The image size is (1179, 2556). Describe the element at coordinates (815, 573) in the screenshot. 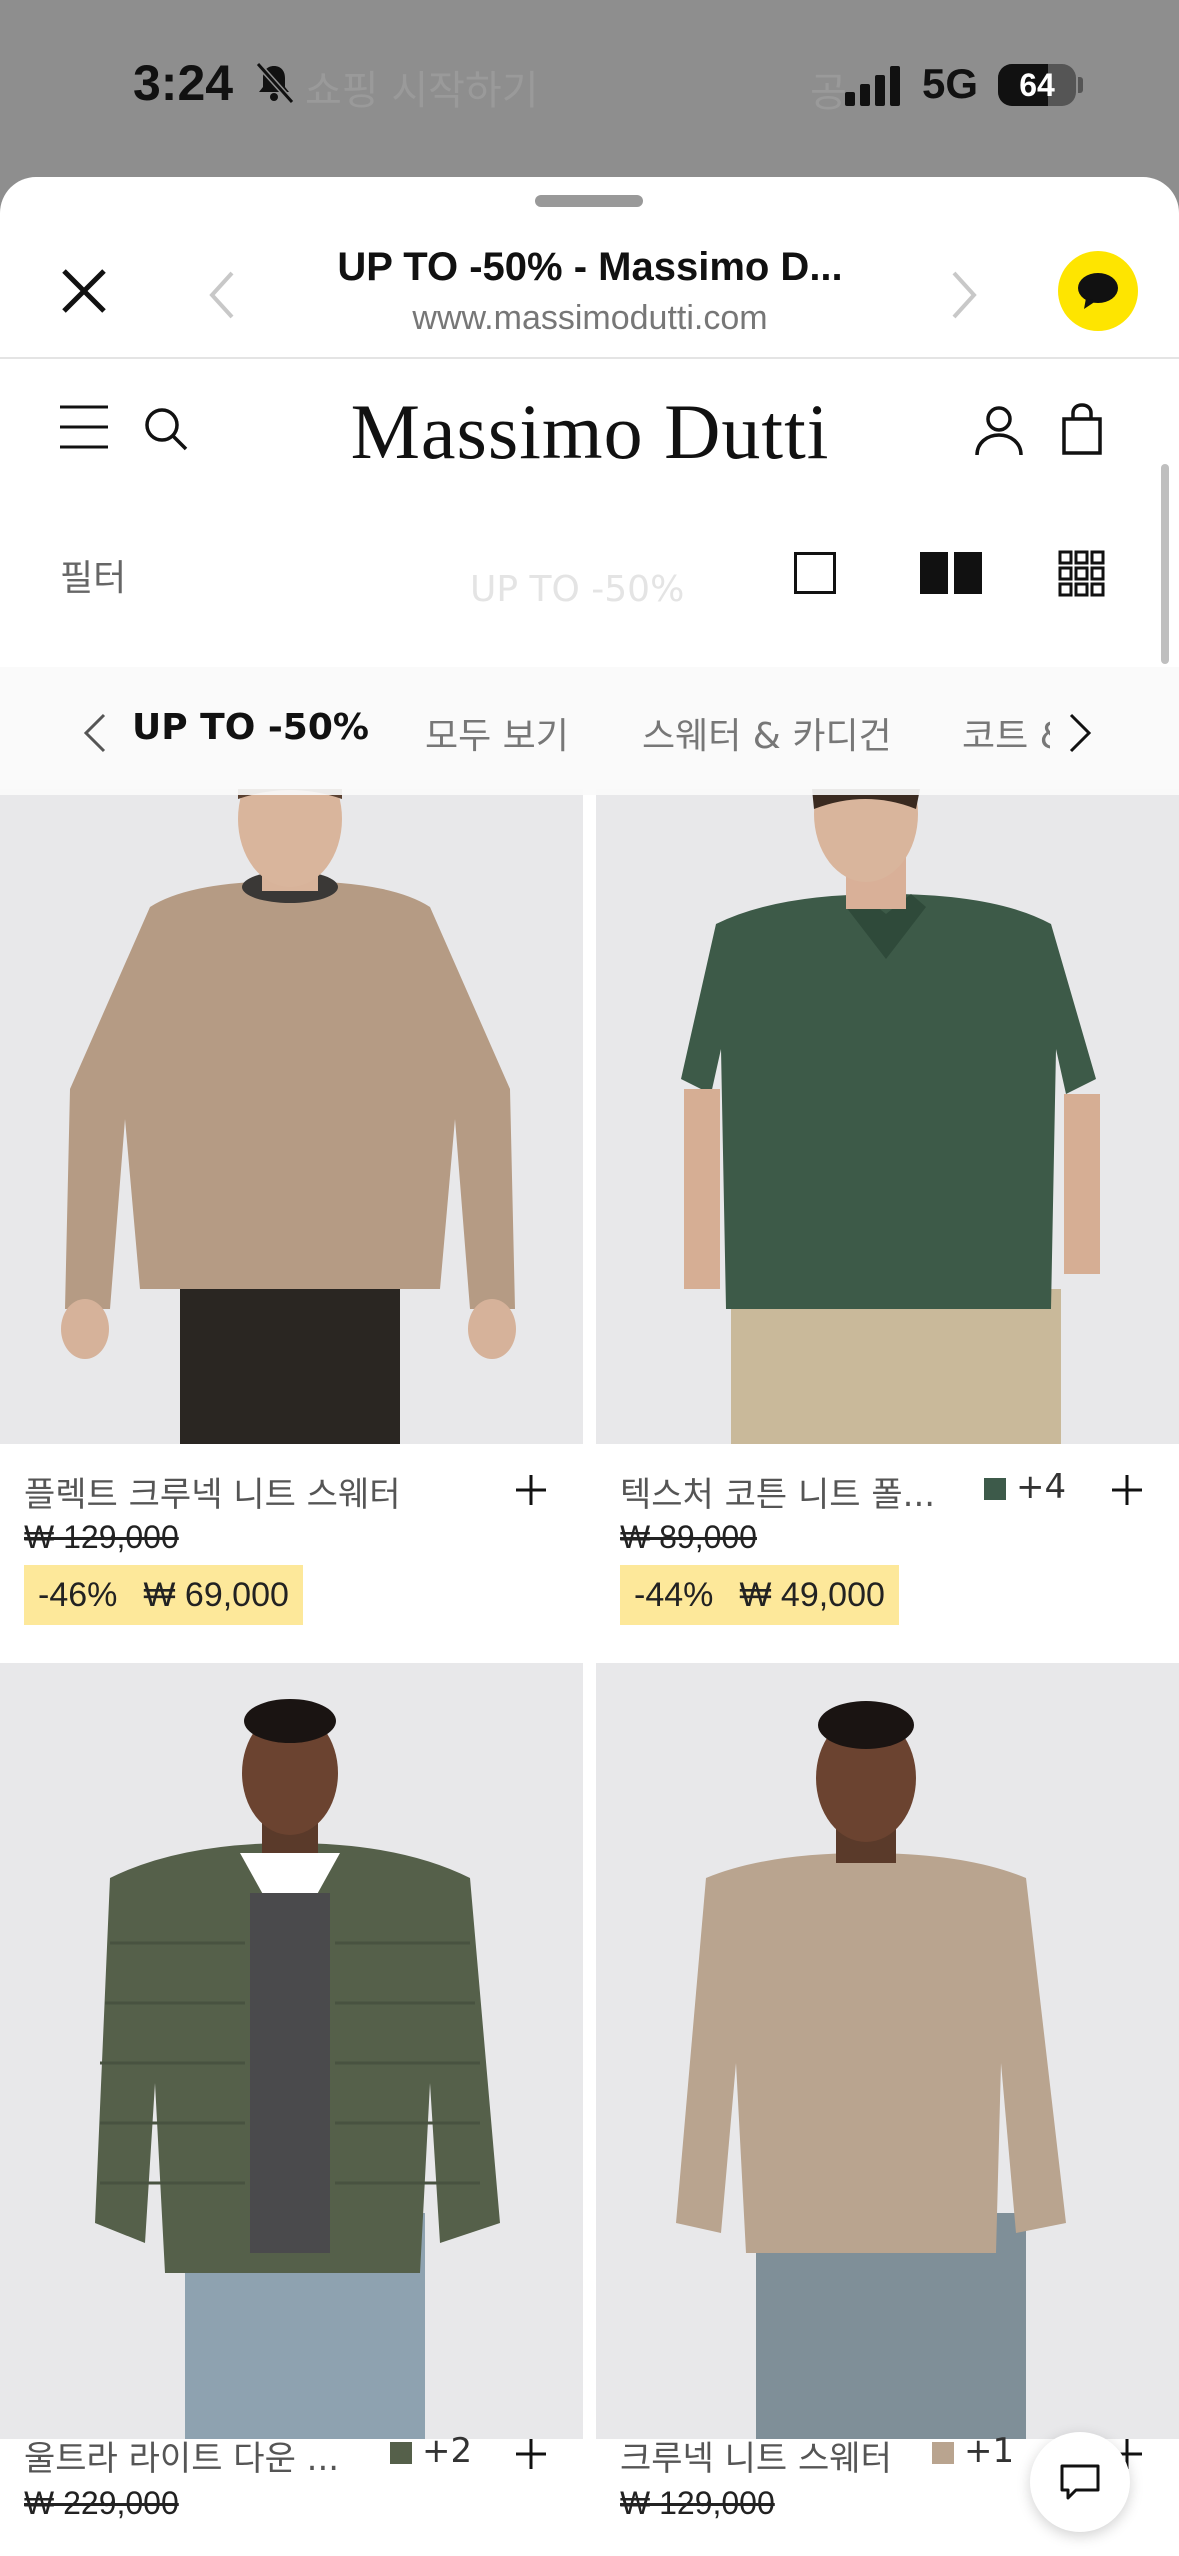

I see `single-column-view-icon` at that location.